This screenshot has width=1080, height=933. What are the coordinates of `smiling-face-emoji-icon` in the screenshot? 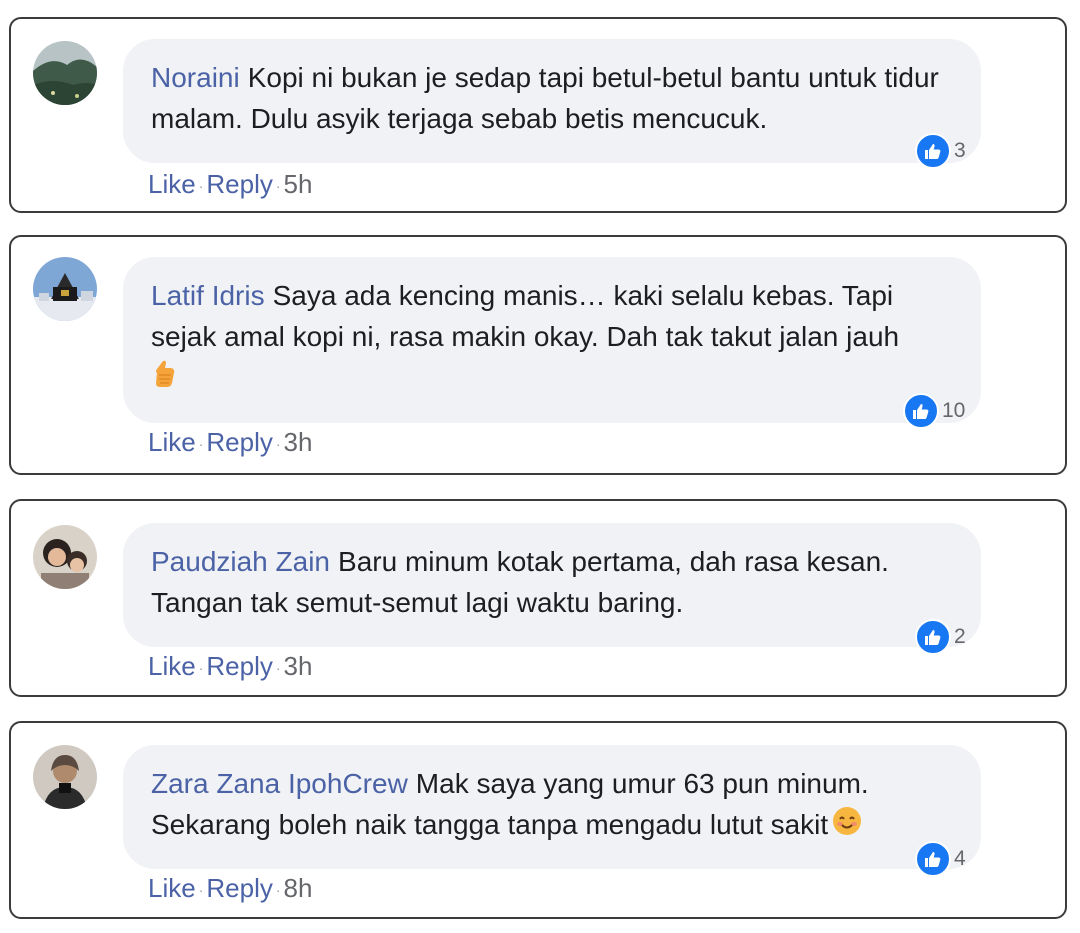 It's located at (847, 826).